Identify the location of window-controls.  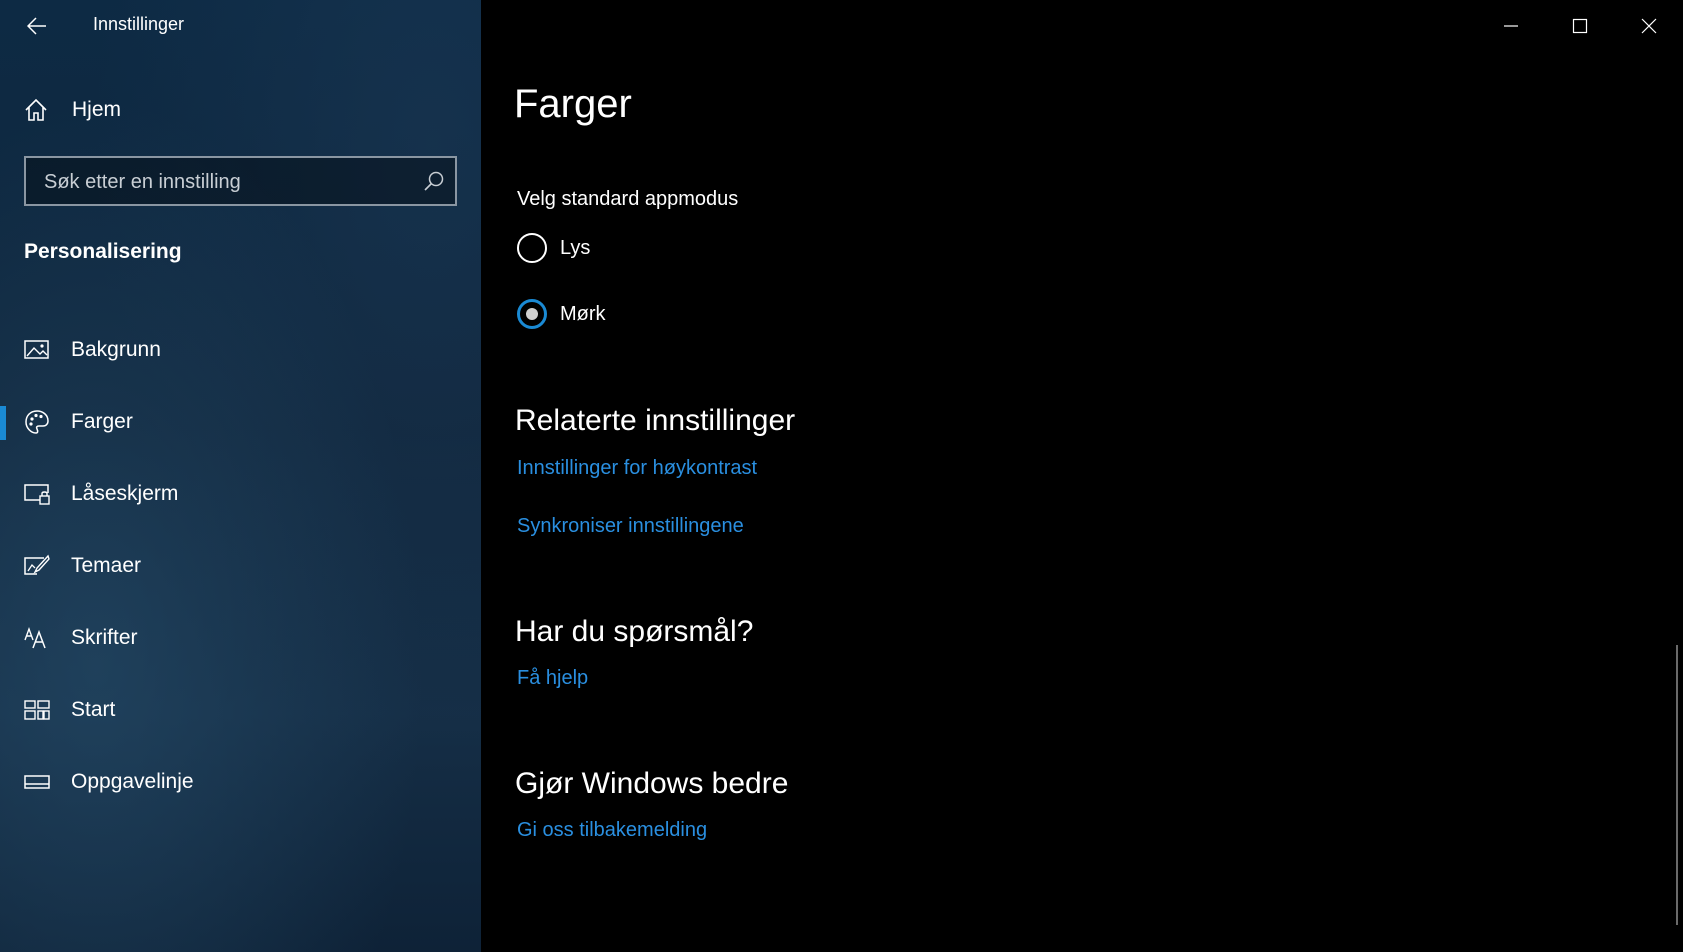
(1579, 26).